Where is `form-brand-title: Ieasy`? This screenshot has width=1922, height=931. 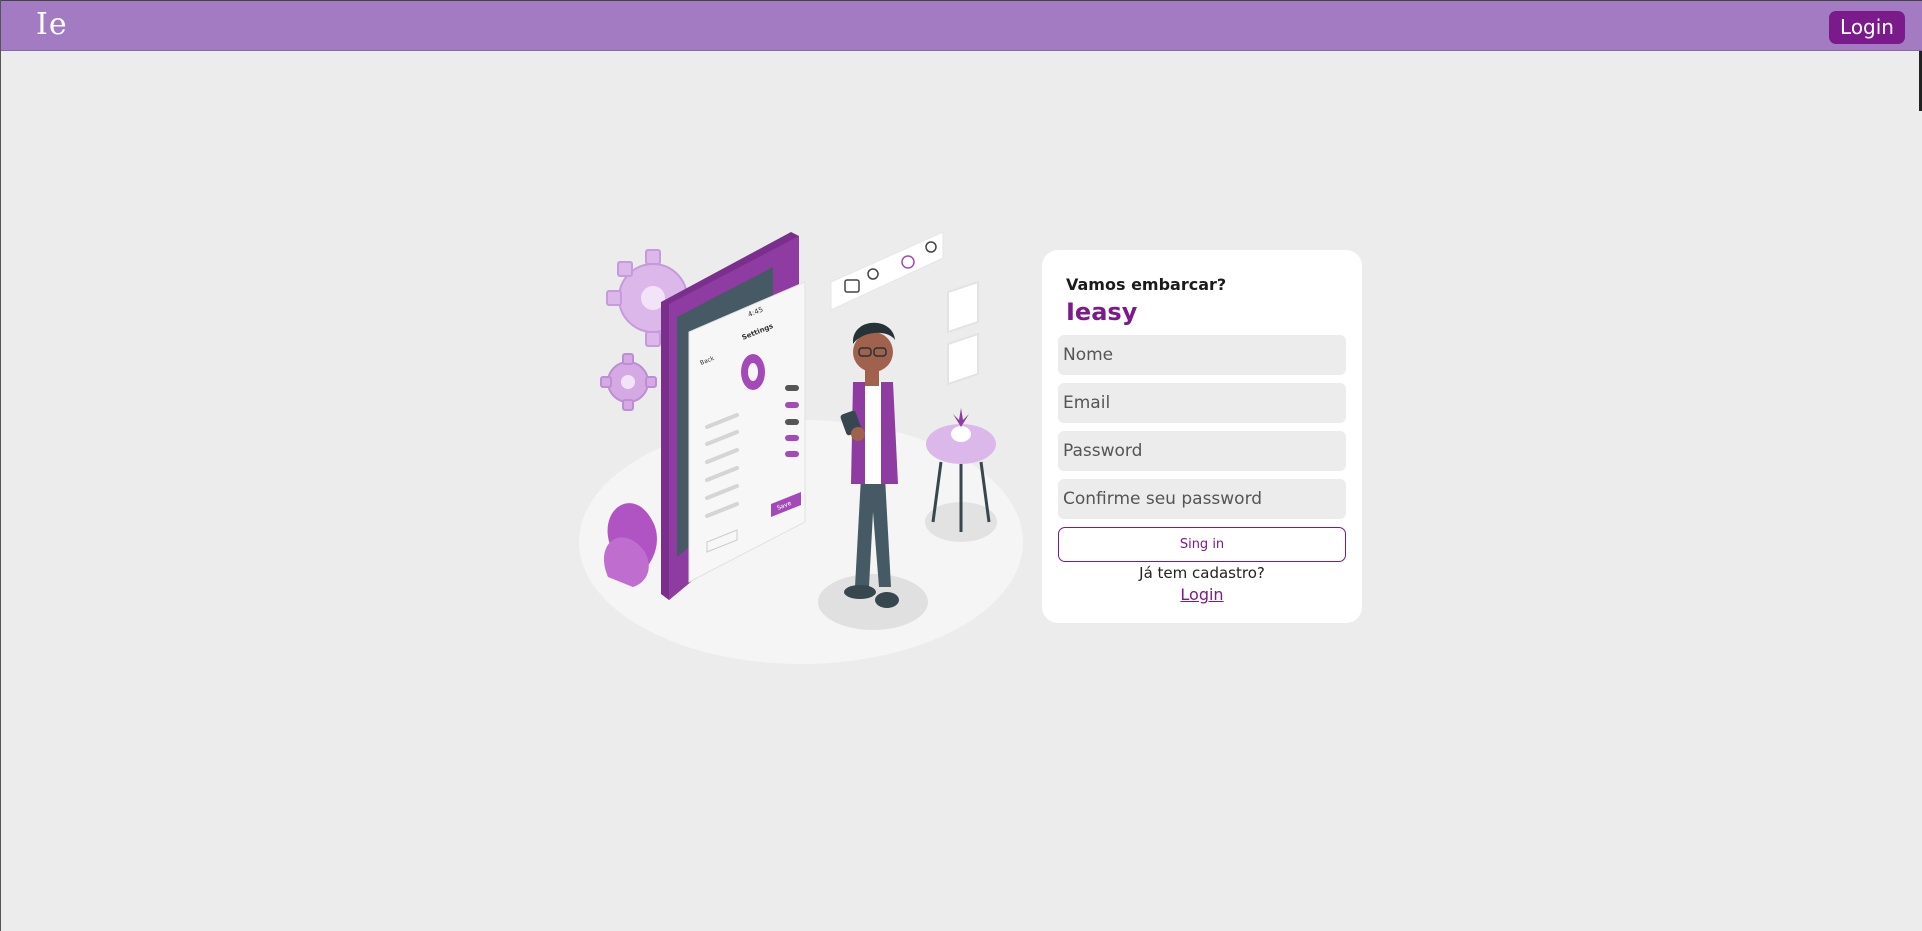
form-brand-title: Ieasy is located at coordinates (1102, 312).